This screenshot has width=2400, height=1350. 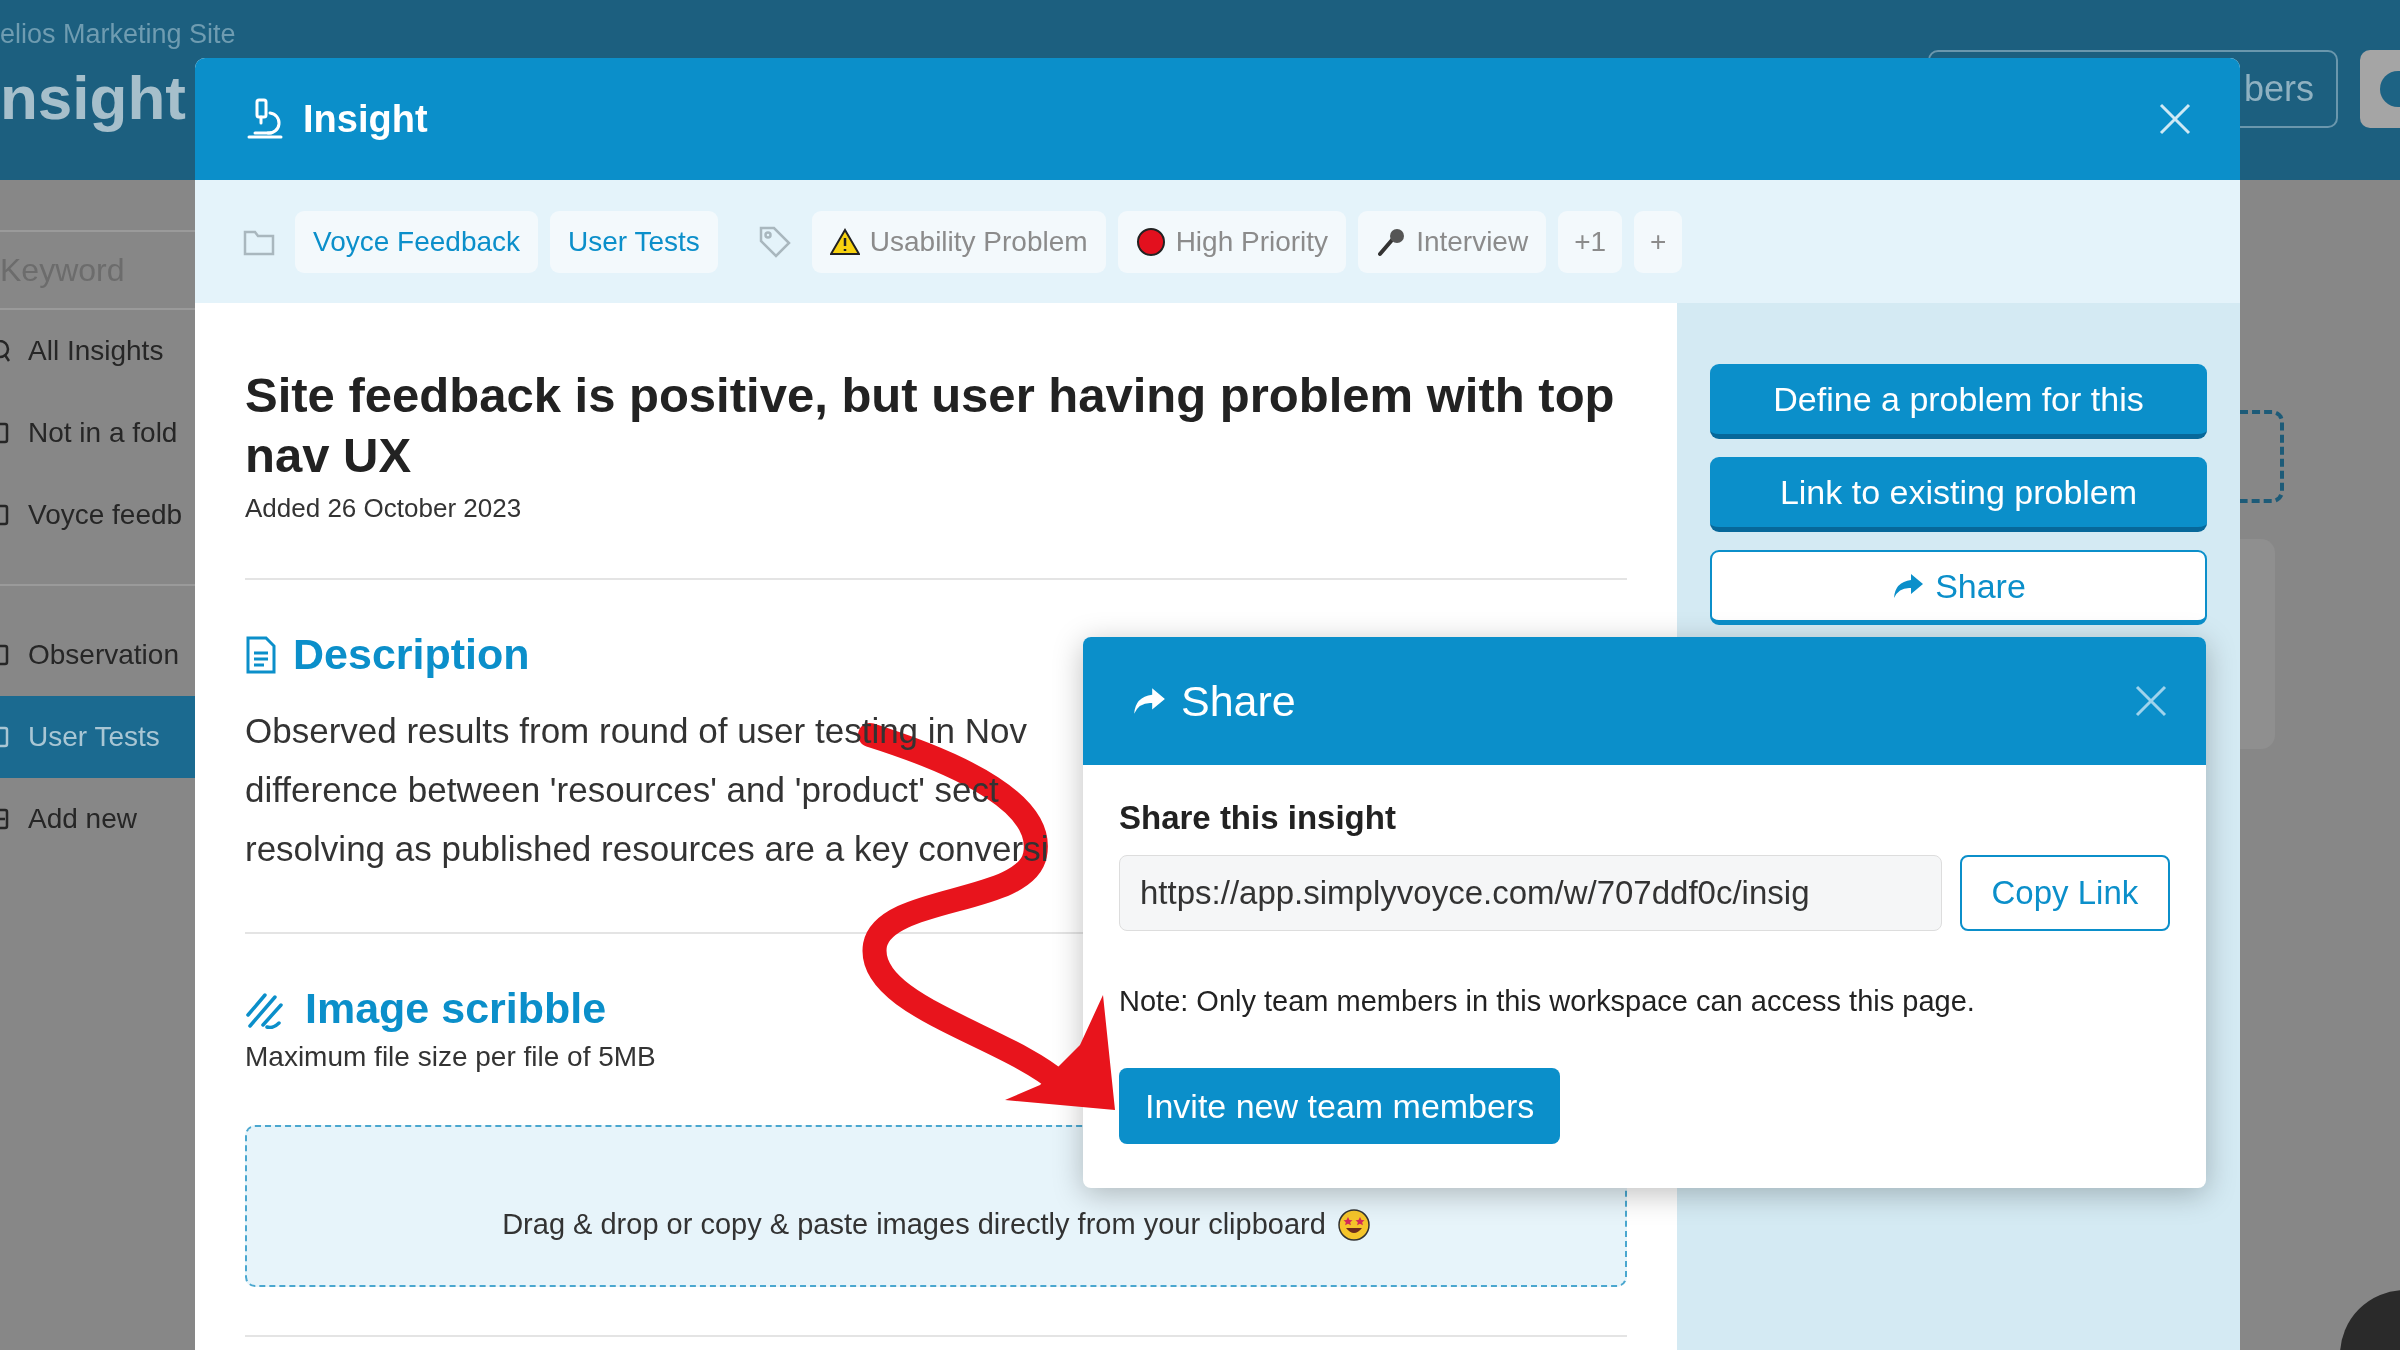 What do you see at coordinates (5, 819) in the screenshot?
I see `add-icon` at bounding box center [5, 819].